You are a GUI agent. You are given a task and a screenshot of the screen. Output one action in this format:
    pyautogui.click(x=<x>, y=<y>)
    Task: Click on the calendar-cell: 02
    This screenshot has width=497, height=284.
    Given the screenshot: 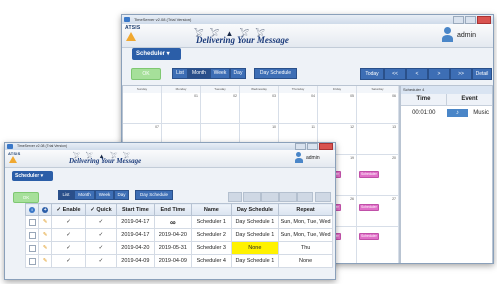 What is the action you would take?
    pyautogui.click(x=220, y=108)
    